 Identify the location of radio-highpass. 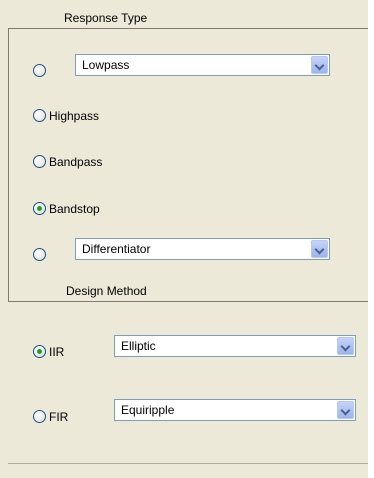
(39, 115).